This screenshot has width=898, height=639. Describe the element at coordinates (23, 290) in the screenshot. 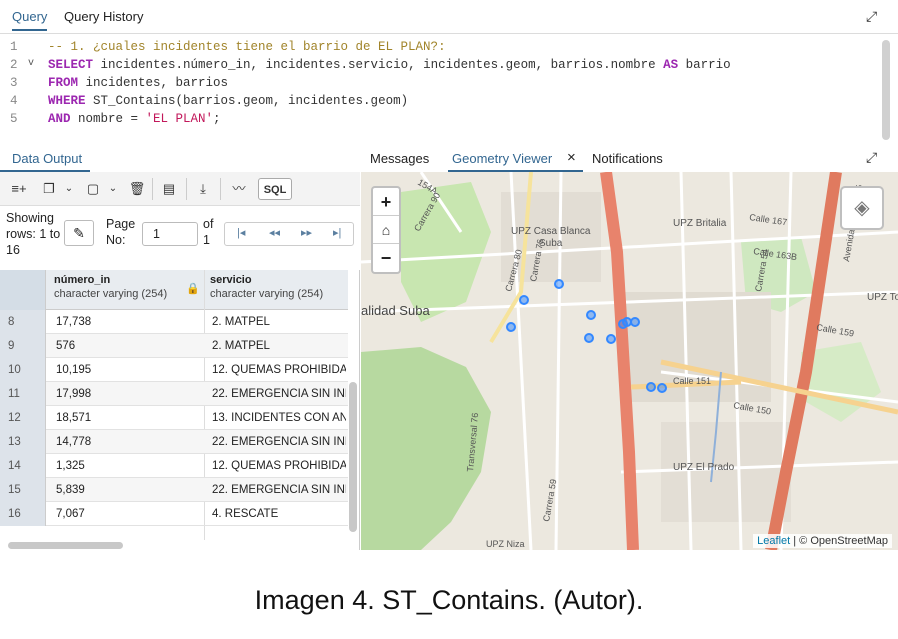

I see `select-all-cell` at that location.